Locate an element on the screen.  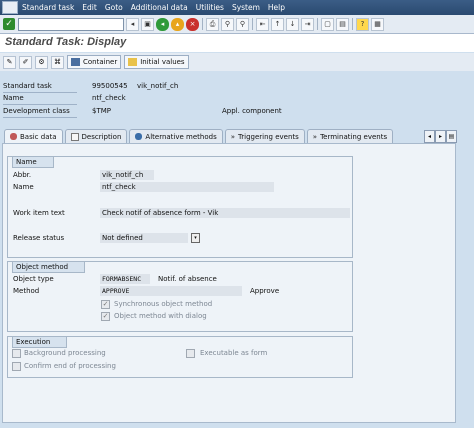
confirm-end-label: Confirm end of processing is located at coordinates (70, 366).